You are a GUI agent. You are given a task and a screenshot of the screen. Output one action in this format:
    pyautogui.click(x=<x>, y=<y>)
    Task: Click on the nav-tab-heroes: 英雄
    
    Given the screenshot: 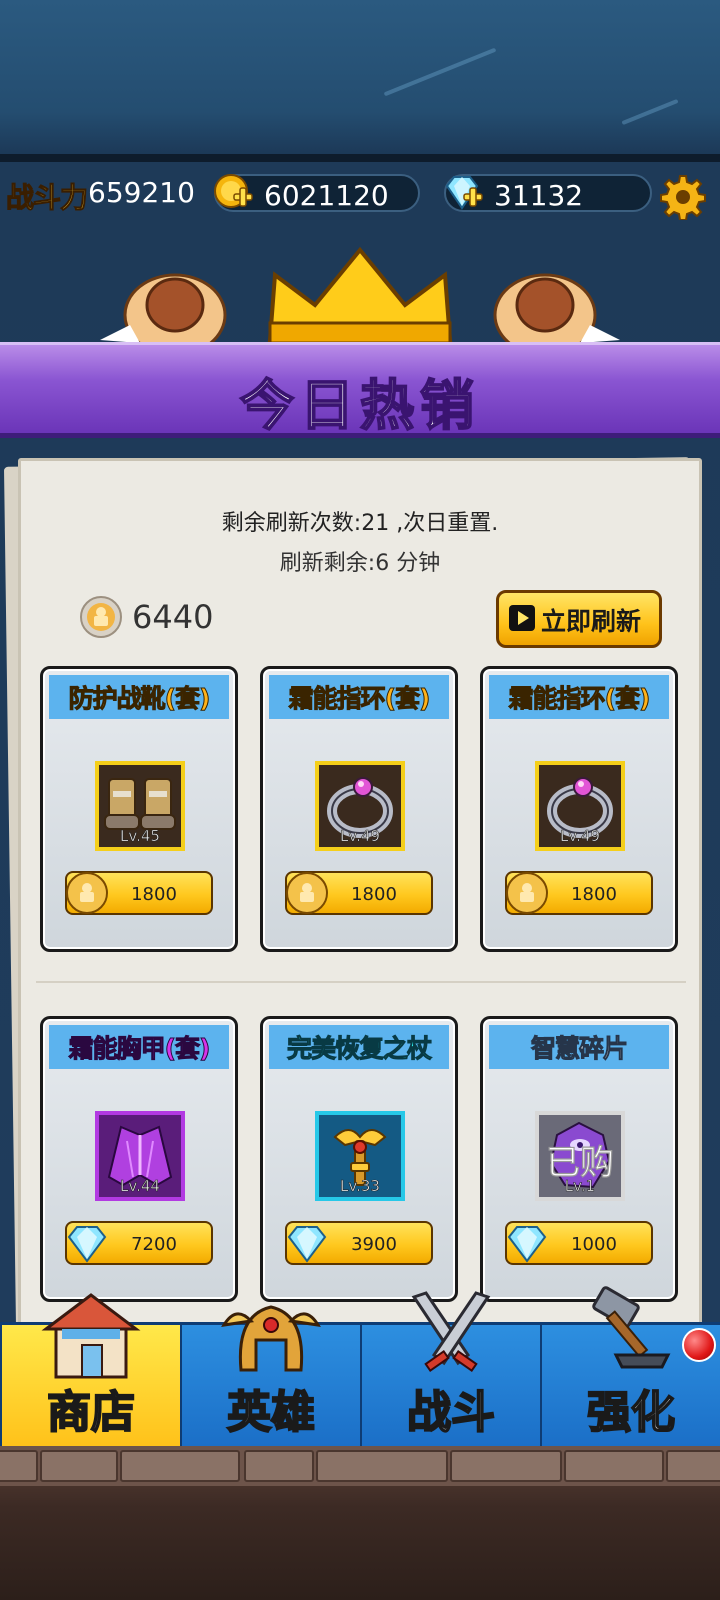 What is the action you would take?
    pyautogui.click(x=270, y=1375)
    